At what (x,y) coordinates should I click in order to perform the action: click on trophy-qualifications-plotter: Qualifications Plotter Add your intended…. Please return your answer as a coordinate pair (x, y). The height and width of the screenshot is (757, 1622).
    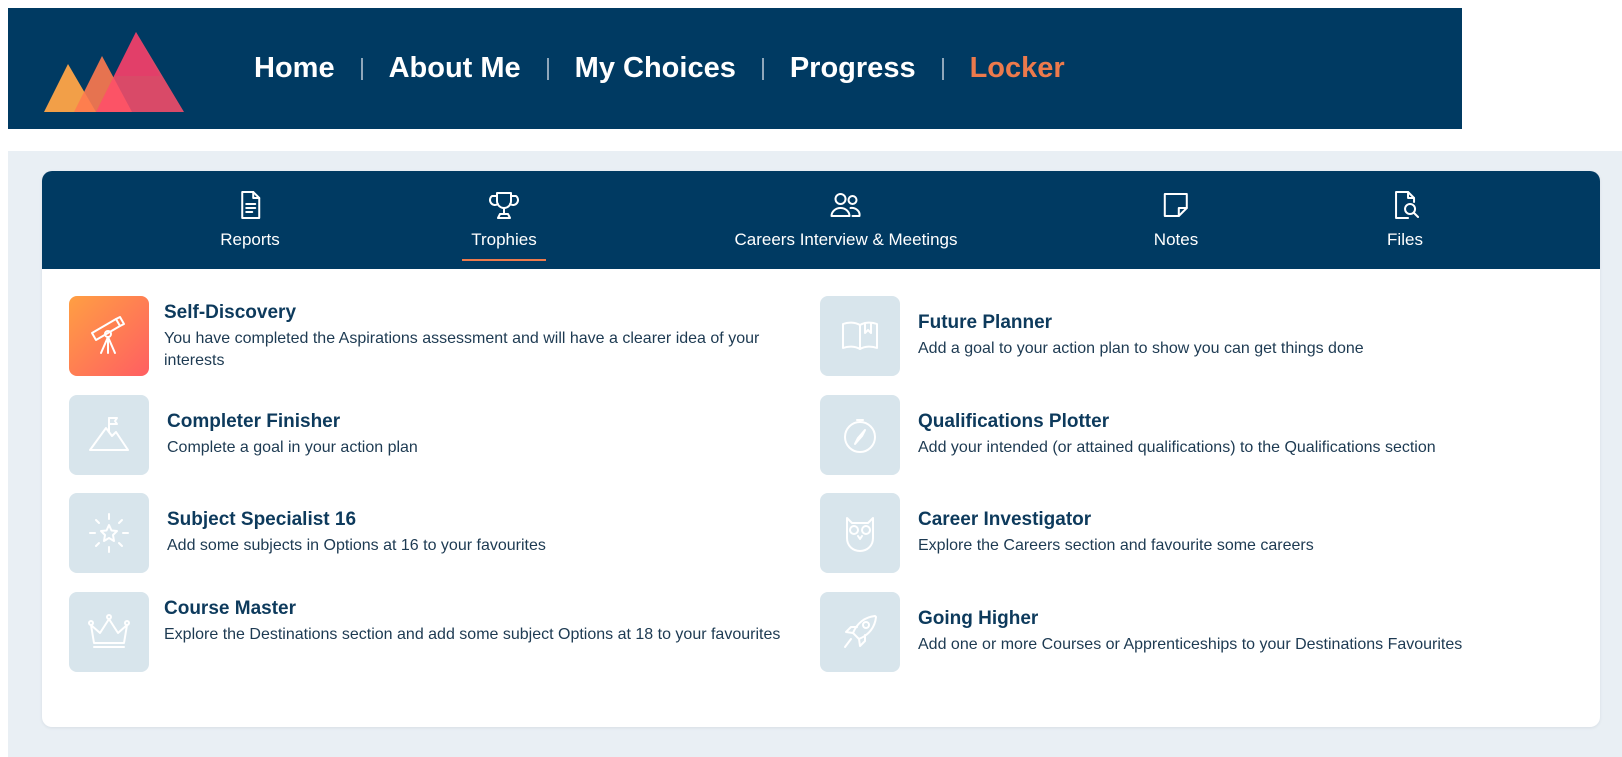
    Looking at the image, I should click on (1200, 436).